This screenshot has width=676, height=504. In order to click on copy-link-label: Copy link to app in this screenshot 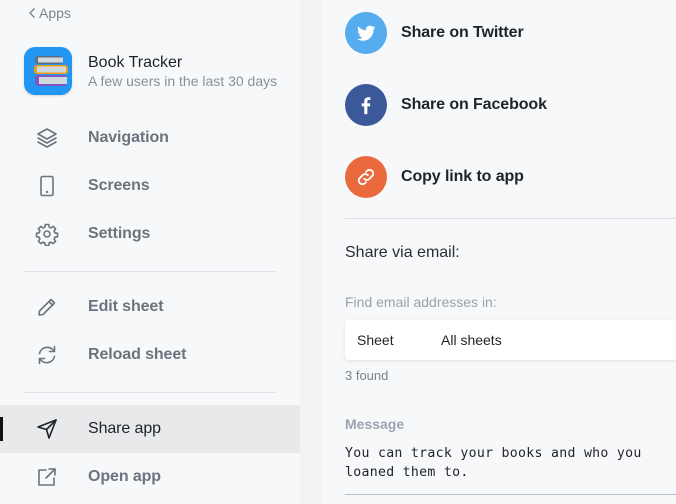, I will do `click(462, 176)`.